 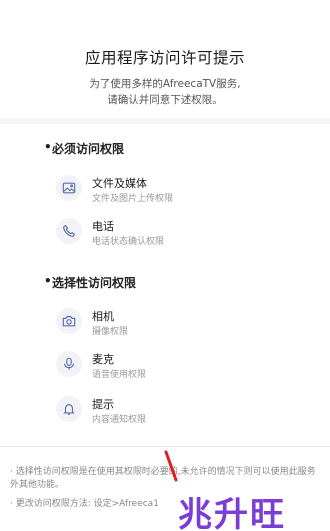 What do you see at coordinates (176, 191) in the screenshot?
I see `permission-item-files-media: 文件及媒体 文件及图片上传权限` at bounding box center [176, 191].